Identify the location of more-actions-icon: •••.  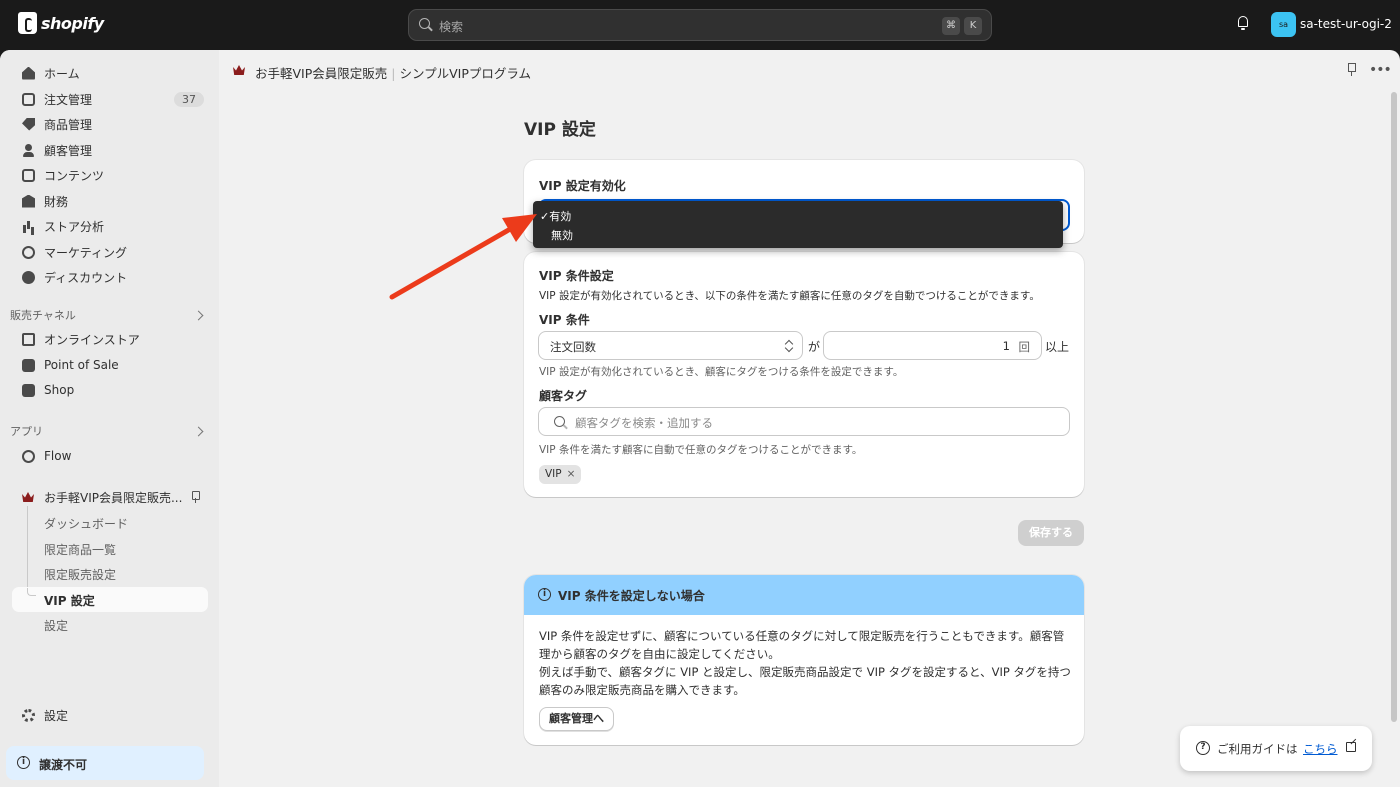
(1380, 70).